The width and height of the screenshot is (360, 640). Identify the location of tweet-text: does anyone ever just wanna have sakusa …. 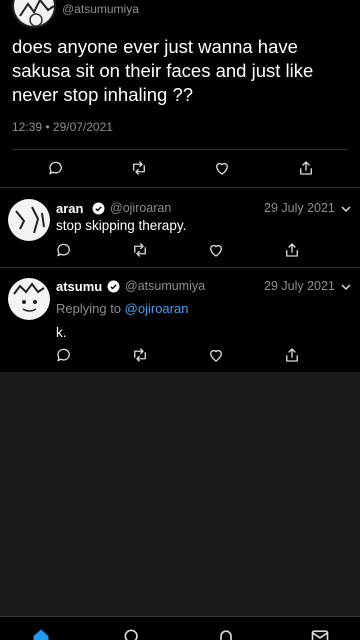
(163, 70).